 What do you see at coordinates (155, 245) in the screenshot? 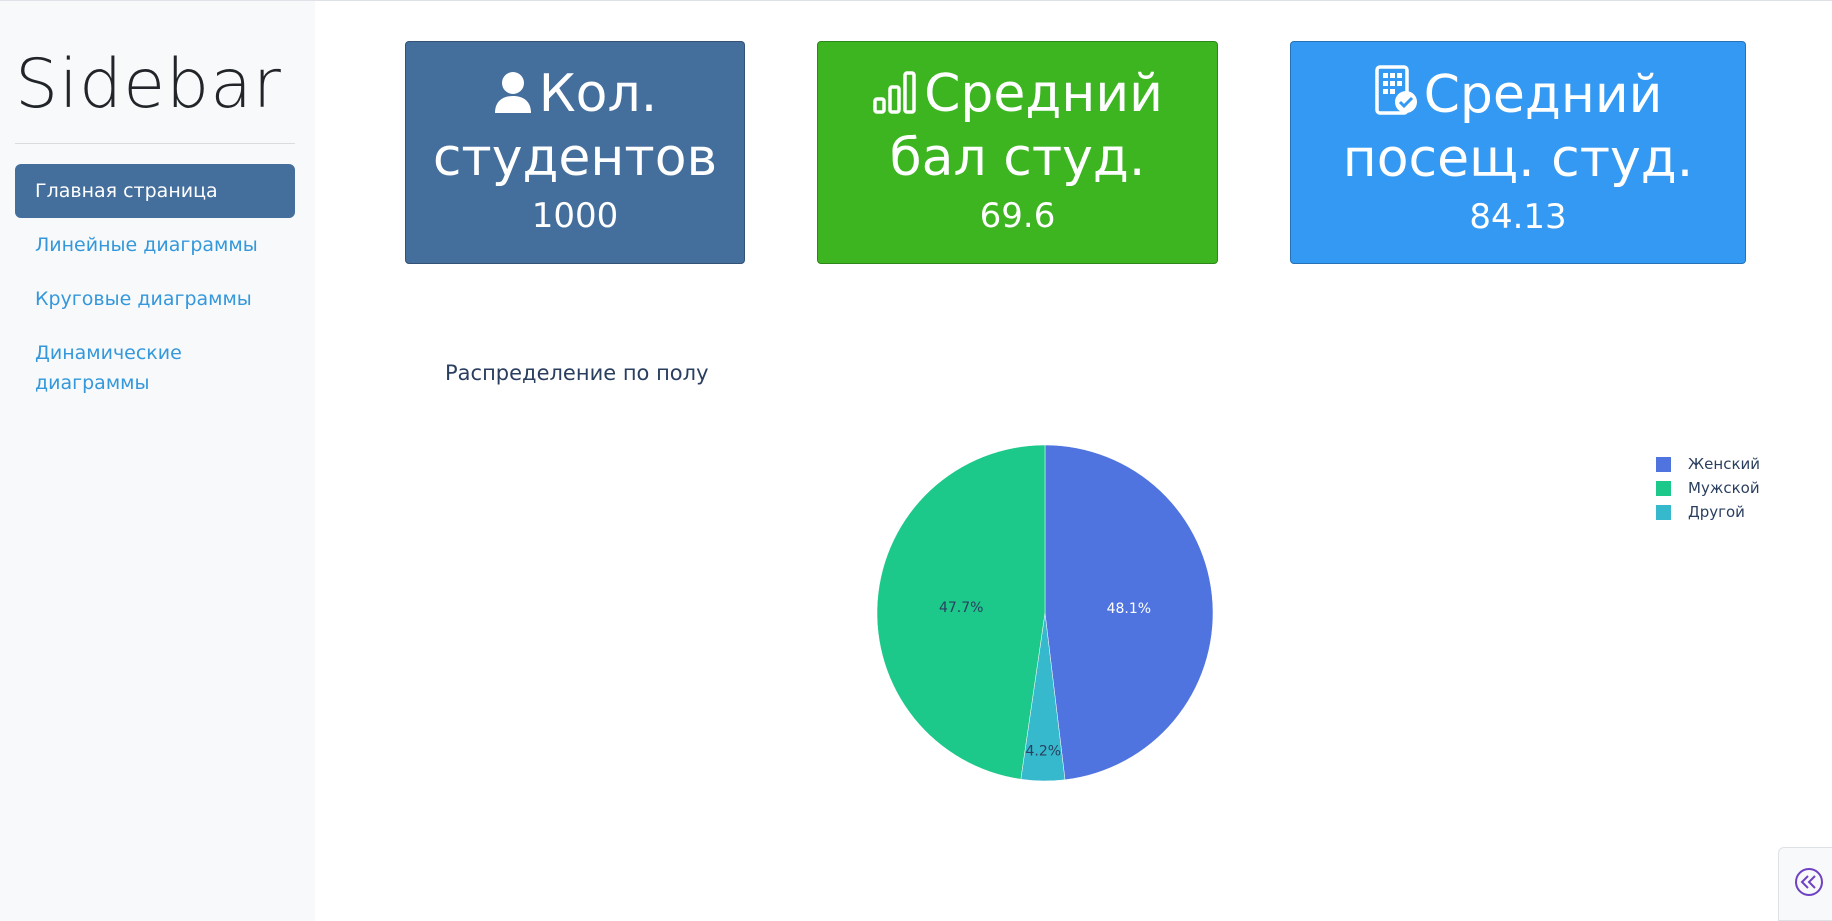
I see `sidebar-item-line-charts: Линейные диаграммы` at bounding box center [155, 245].